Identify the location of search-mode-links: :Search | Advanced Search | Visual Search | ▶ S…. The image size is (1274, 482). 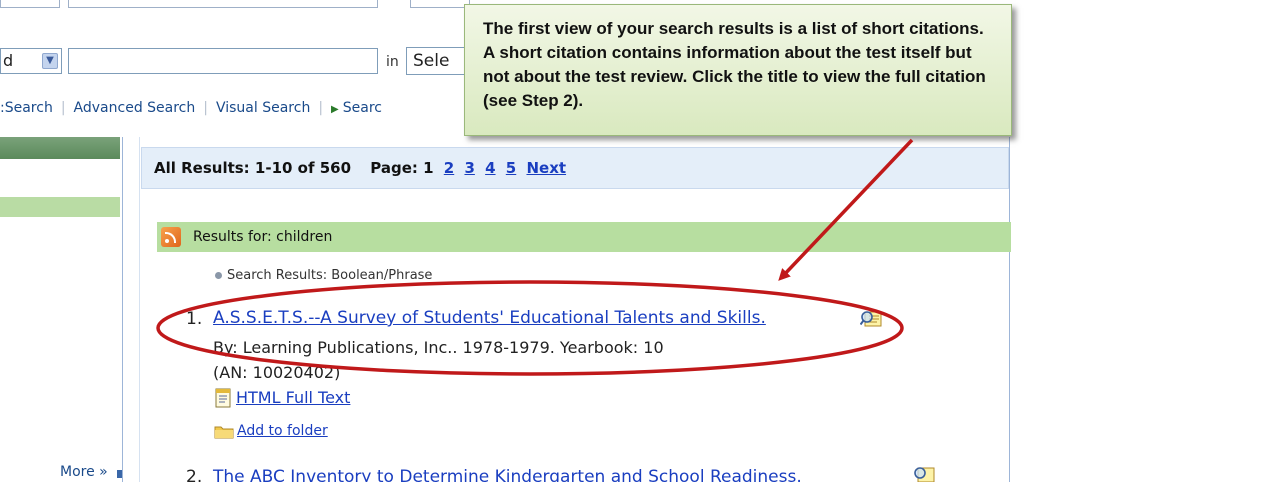
(191, 108).